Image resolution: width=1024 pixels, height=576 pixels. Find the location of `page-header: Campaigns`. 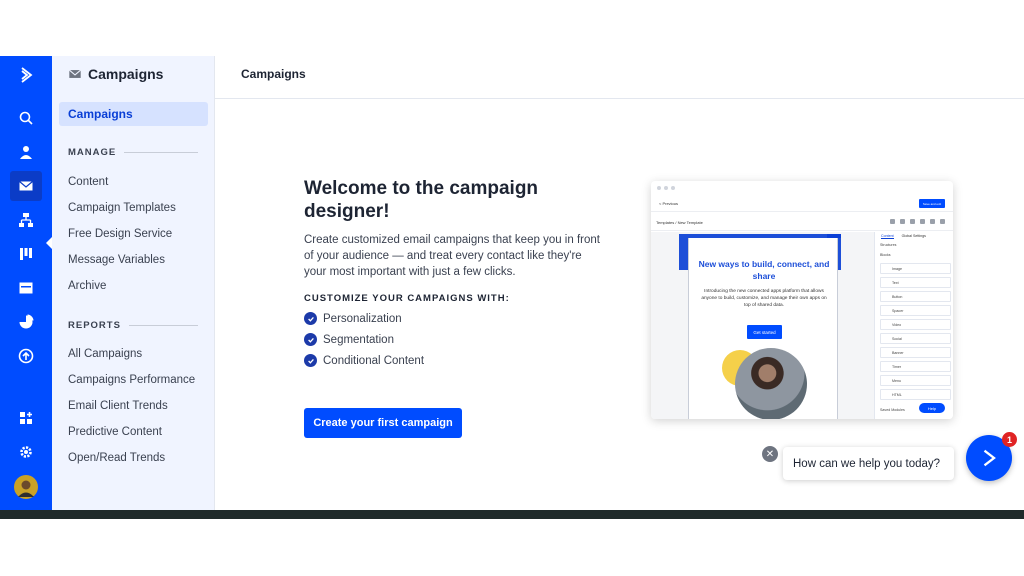

page-header: Campaigns is located at coordinates (619, 77).